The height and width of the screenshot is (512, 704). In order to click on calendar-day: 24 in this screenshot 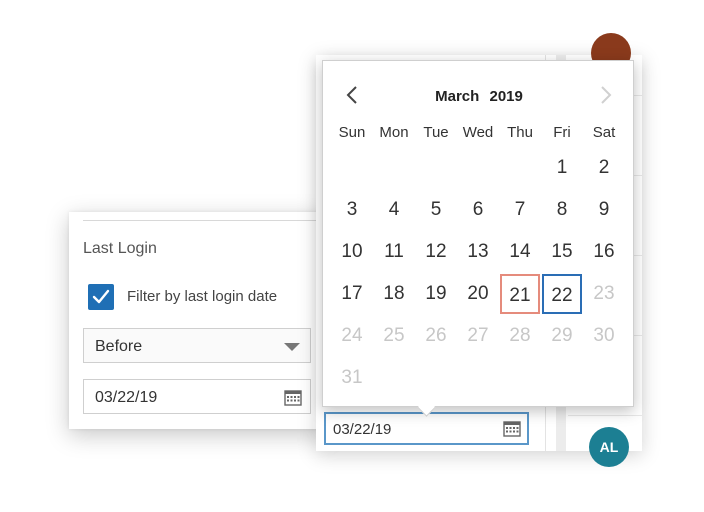, I will do `click(352, 335)`.